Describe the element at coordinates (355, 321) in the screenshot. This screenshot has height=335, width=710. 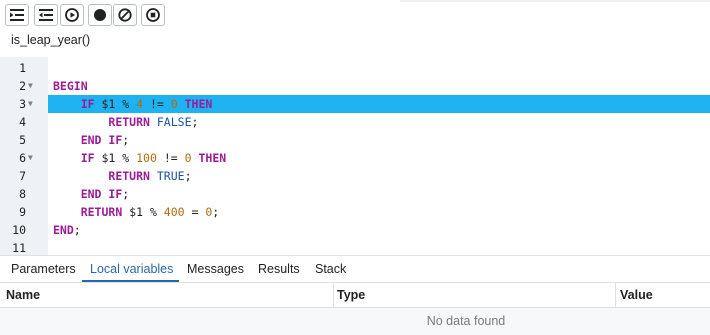
I see `empty-table-body: No data found` at that location.